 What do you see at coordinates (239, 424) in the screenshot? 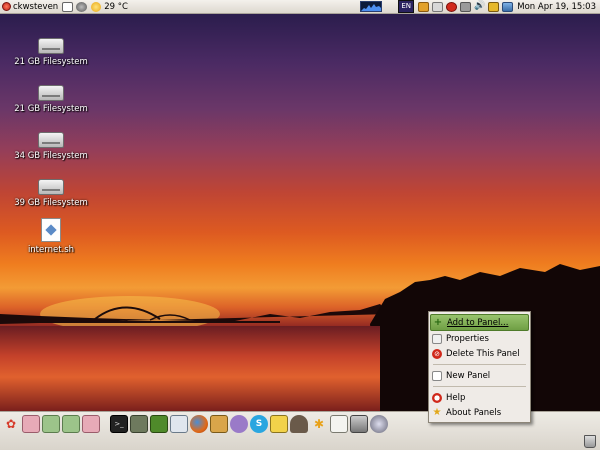
I see `pidgin-chat-icon` at bounding box center [239, 424].